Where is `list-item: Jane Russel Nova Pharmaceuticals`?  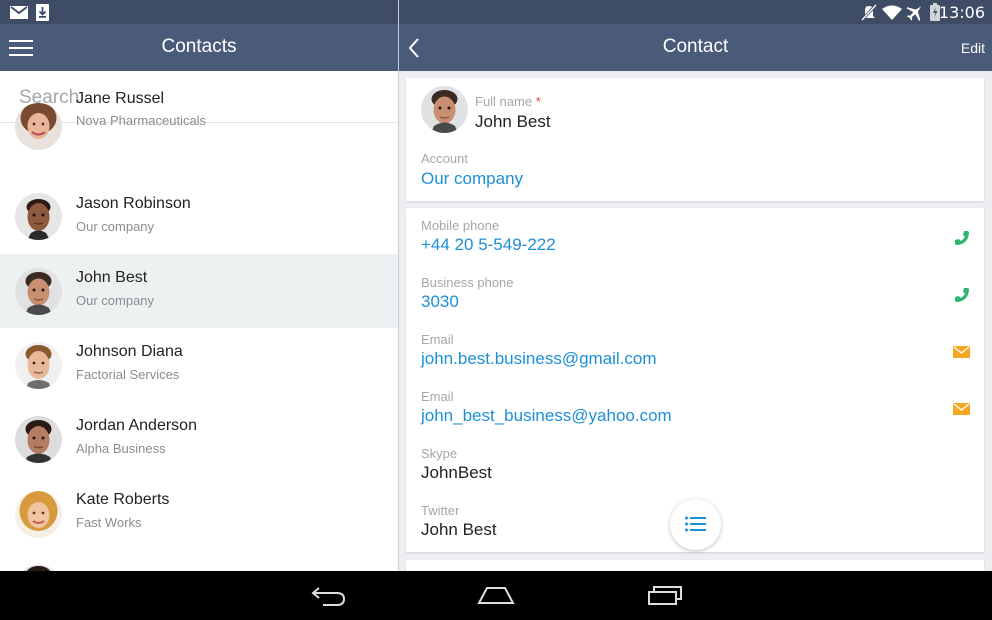 list-item: Jane Russel Nova Pharmaceuticals is located at coordinates (199, 127).